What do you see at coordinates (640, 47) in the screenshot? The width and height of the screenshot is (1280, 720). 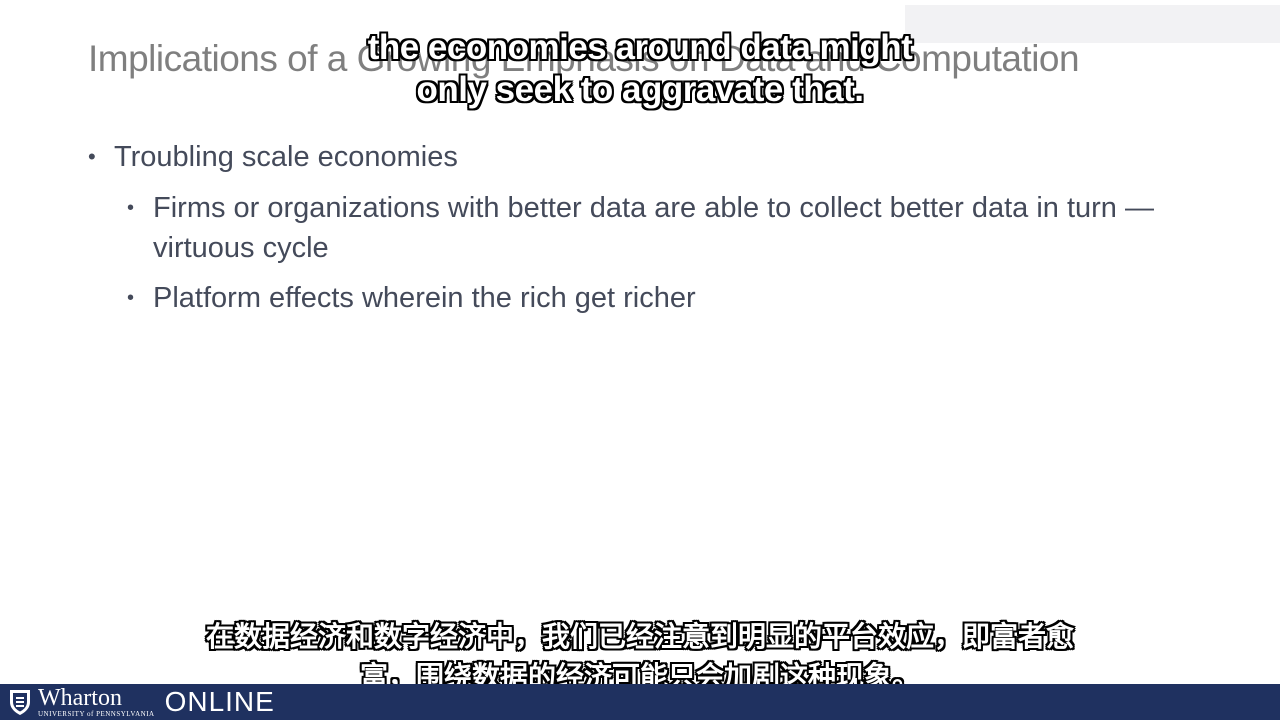 I see `subtitle-english-line: the economies around data might` at bounding box center [640, 47].